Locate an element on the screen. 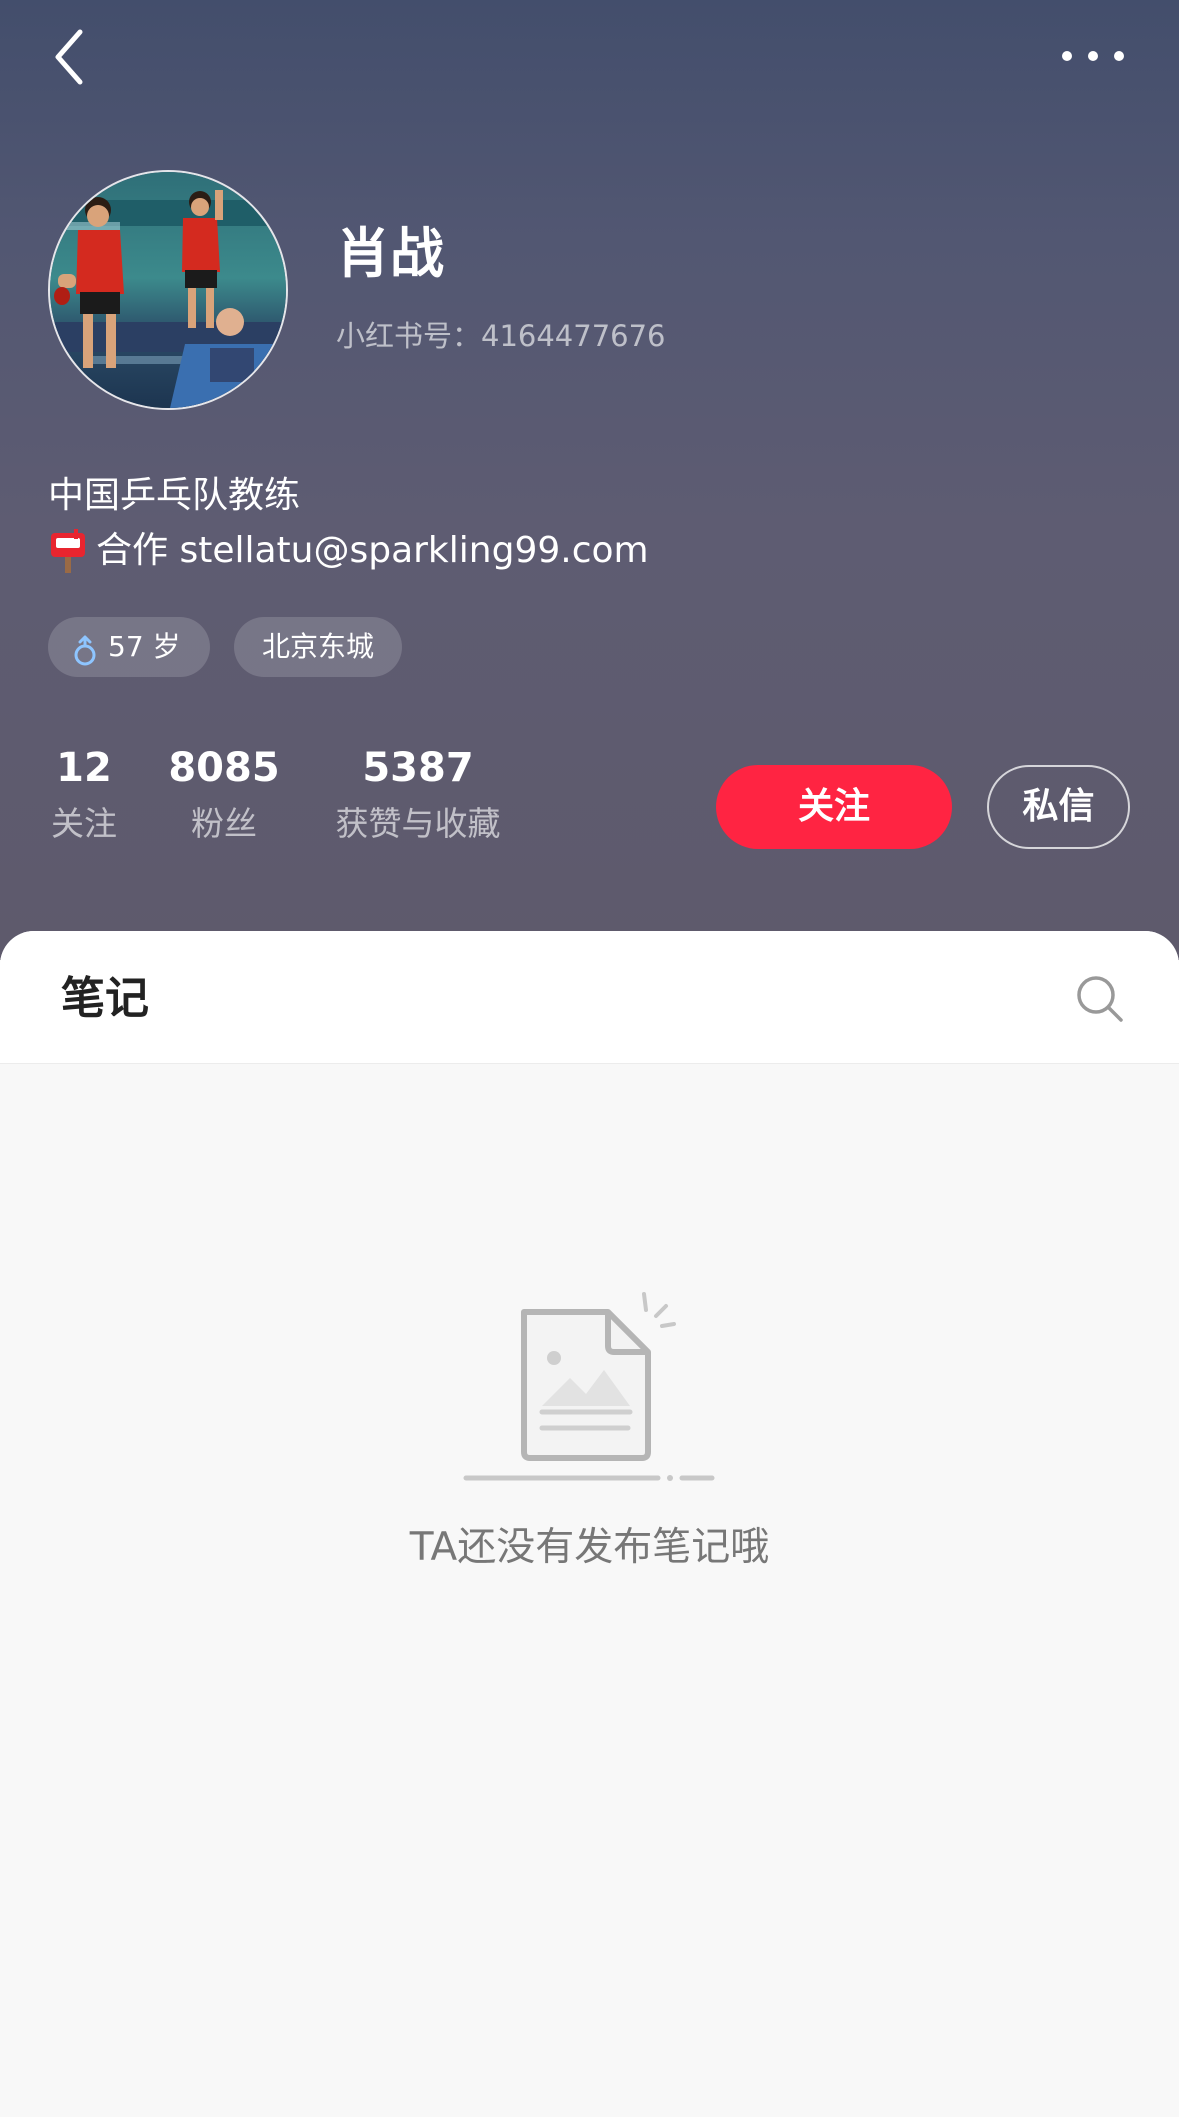 The width and height of the screenshot is (1179, 2117). bio-contact-text: 合作 stellatu@sparkling99.com is located at coordinates (372, 550).